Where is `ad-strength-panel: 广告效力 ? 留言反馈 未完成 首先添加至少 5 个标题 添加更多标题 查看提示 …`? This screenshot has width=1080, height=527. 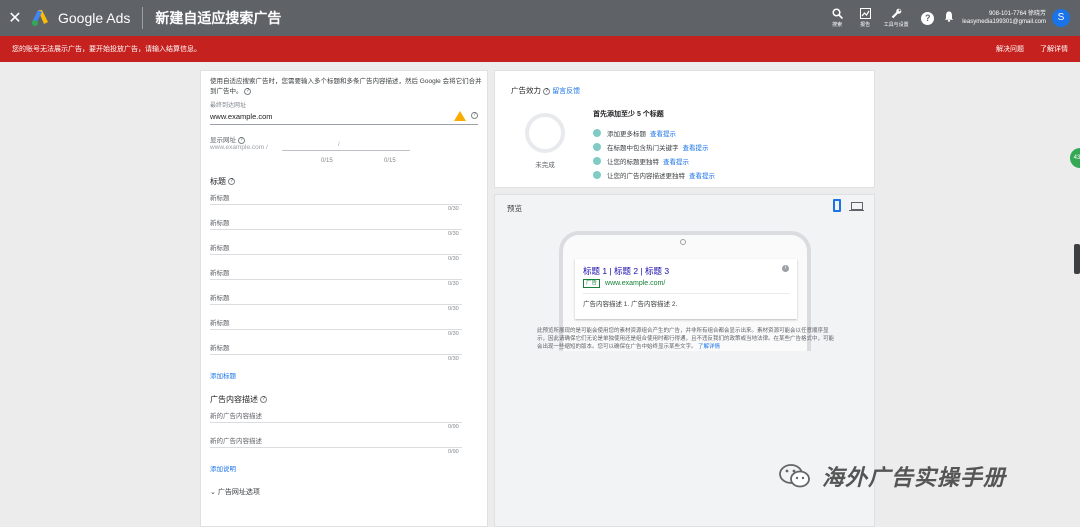 ad-strength-panel: 广告效力 ? 留言反馈 未完成 首先添加至少 5 个标题 添加更多标题 查看提示 … is located at coordinates (684, 129).